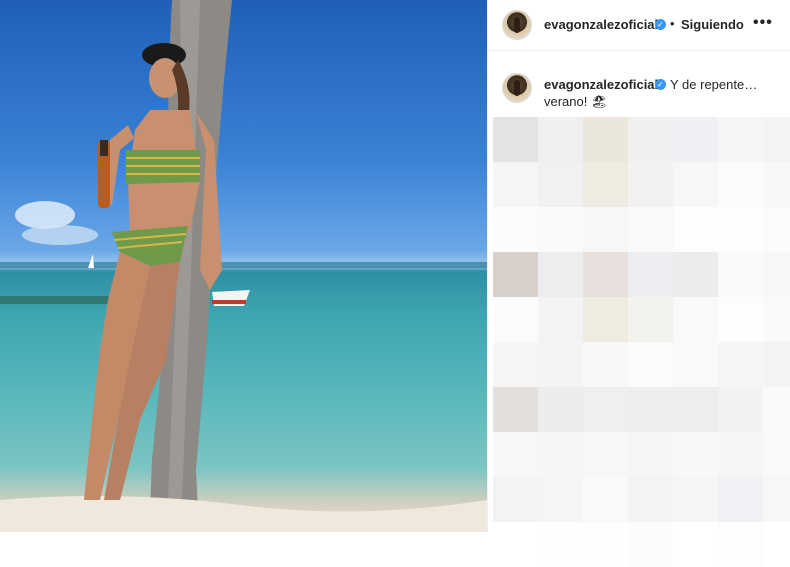 The width and height of the screenshot is (790, 567). I want to click on caption-text-line2: verano! 🏖, so click(576, 101).